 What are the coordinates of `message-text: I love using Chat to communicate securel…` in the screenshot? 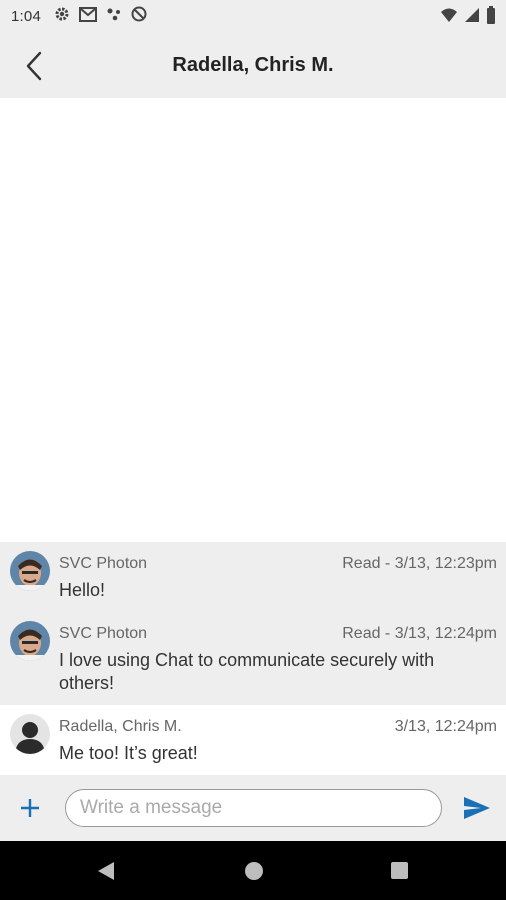 It's located at (247, 671).